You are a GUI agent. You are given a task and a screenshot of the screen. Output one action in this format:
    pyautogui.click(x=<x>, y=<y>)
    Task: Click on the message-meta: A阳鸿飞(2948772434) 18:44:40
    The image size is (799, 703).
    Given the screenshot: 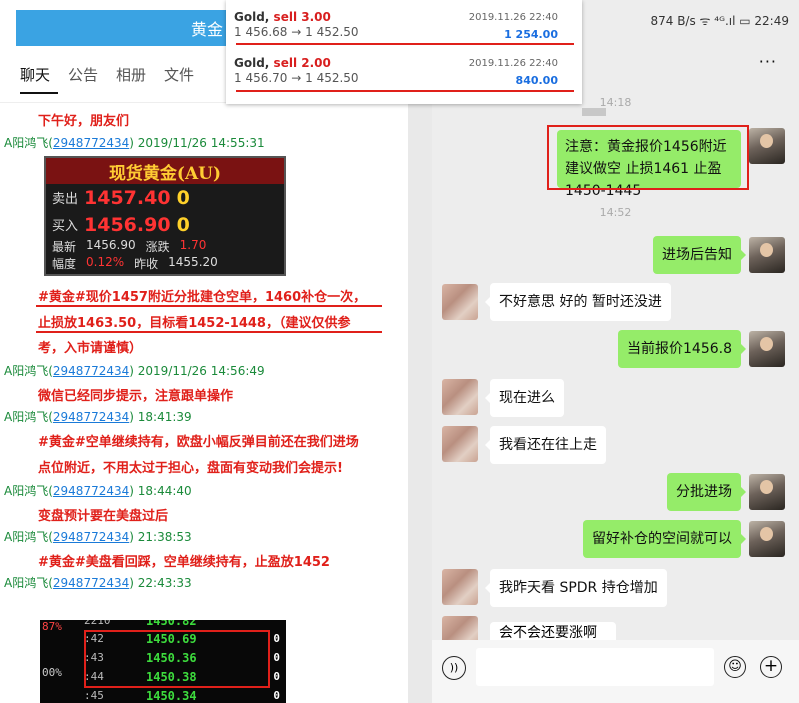 What is the action you would take?
    pyautogui.click(x=98, y=491)
    